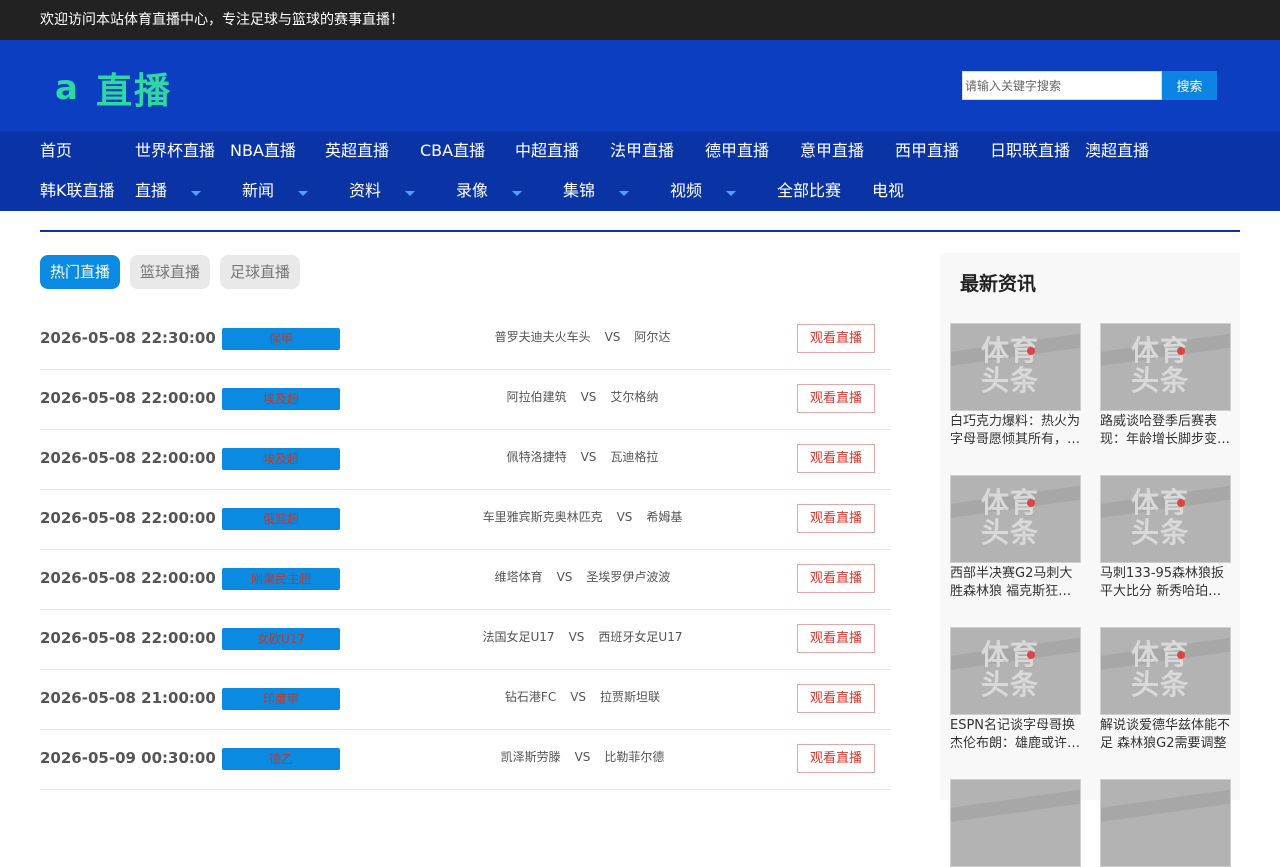 This screenshot has height=867, width=1280. Describe the element at coordinates (1062, 85) in the screenshot. I see `search-input` at that location.